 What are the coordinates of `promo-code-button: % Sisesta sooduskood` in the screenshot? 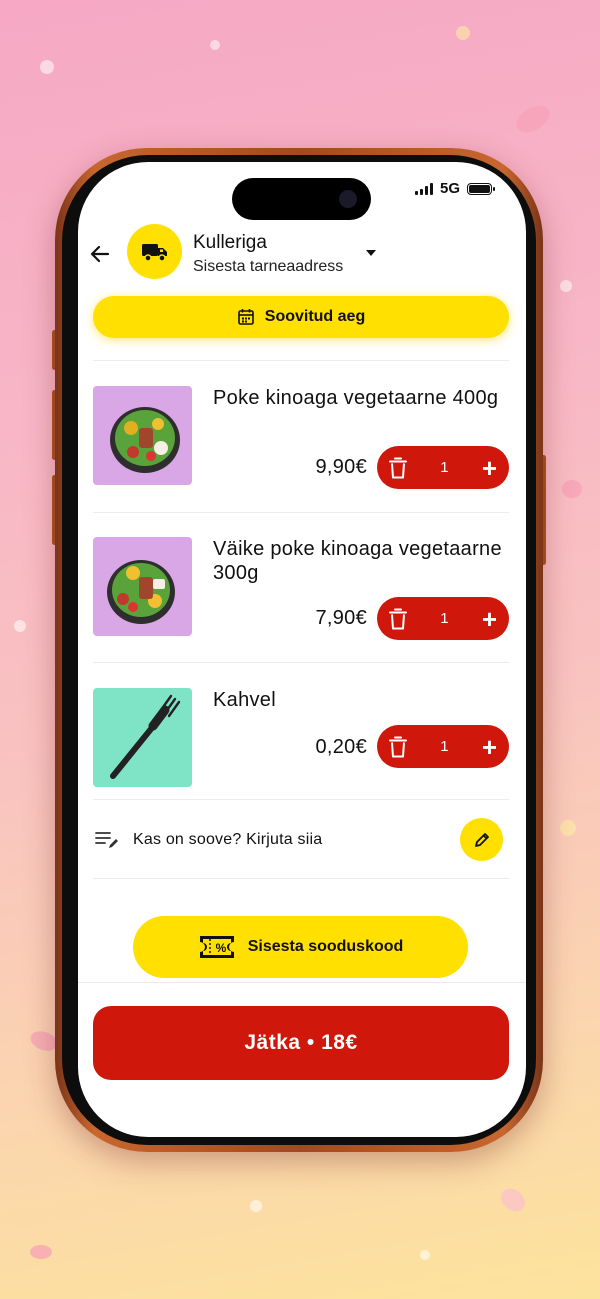 It's located at (300, 947).